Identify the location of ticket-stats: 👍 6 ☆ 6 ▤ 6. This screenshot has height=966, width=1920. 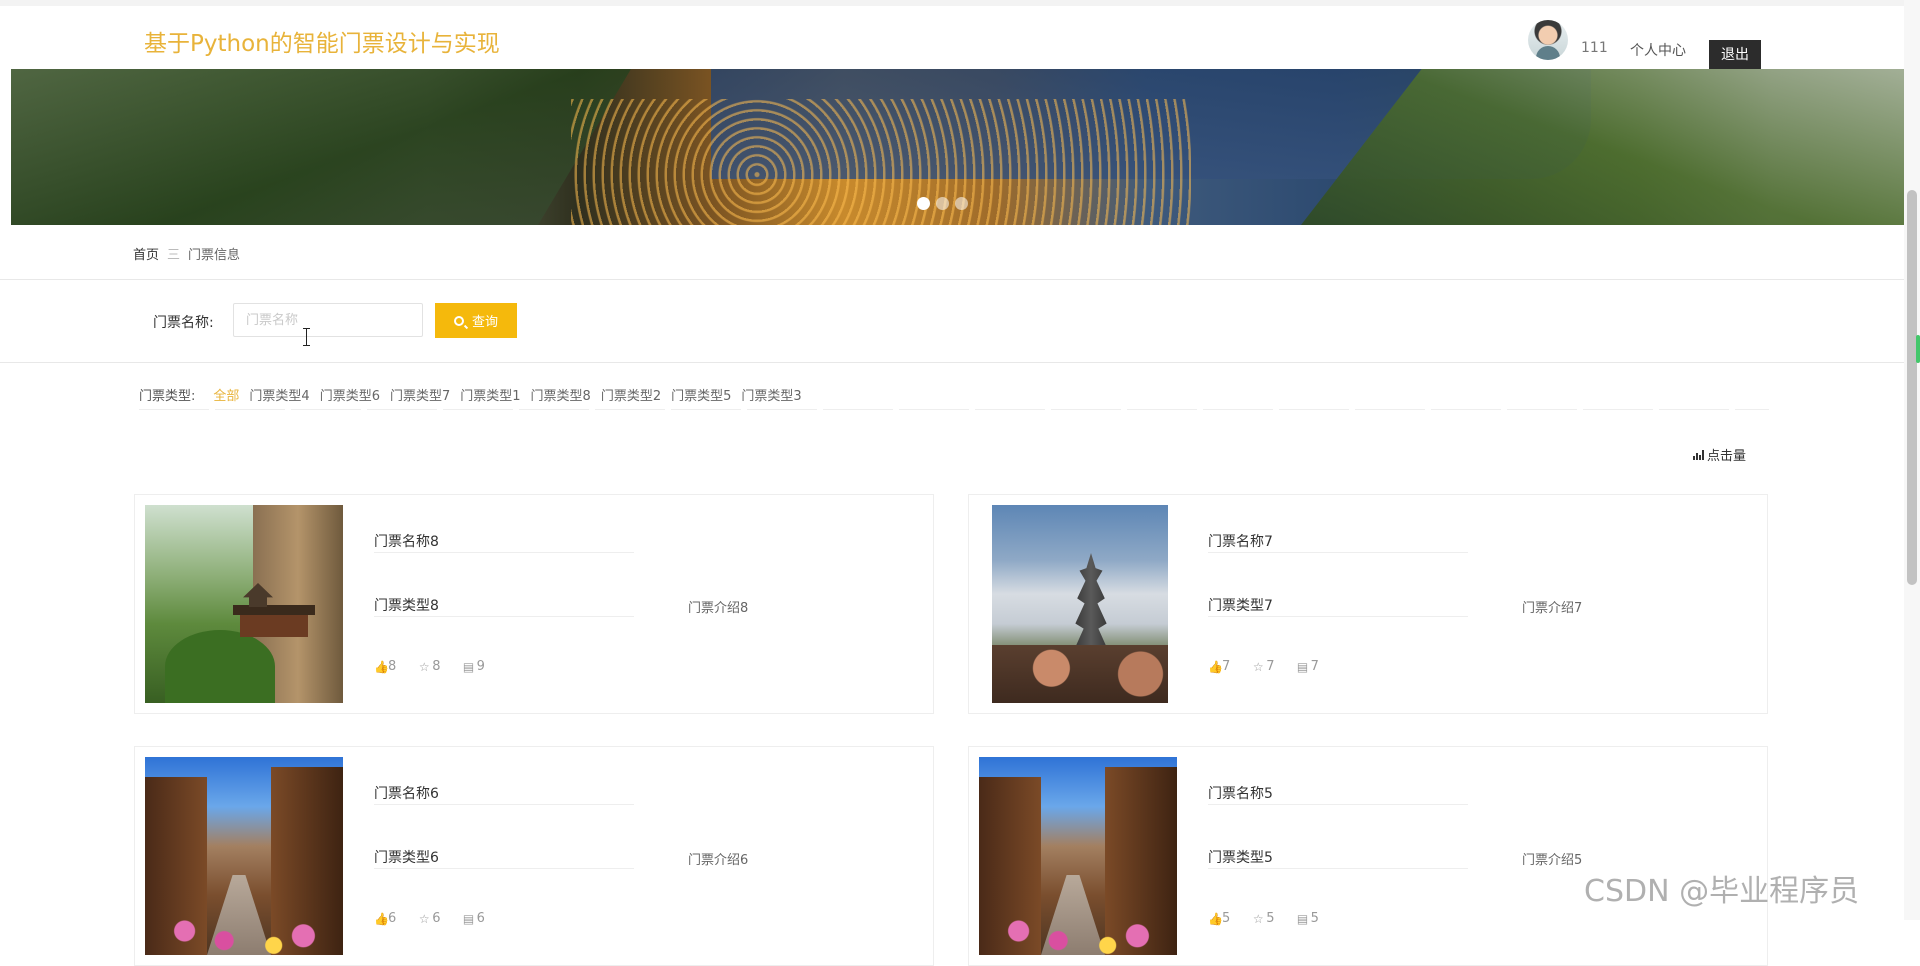
(429, 918).